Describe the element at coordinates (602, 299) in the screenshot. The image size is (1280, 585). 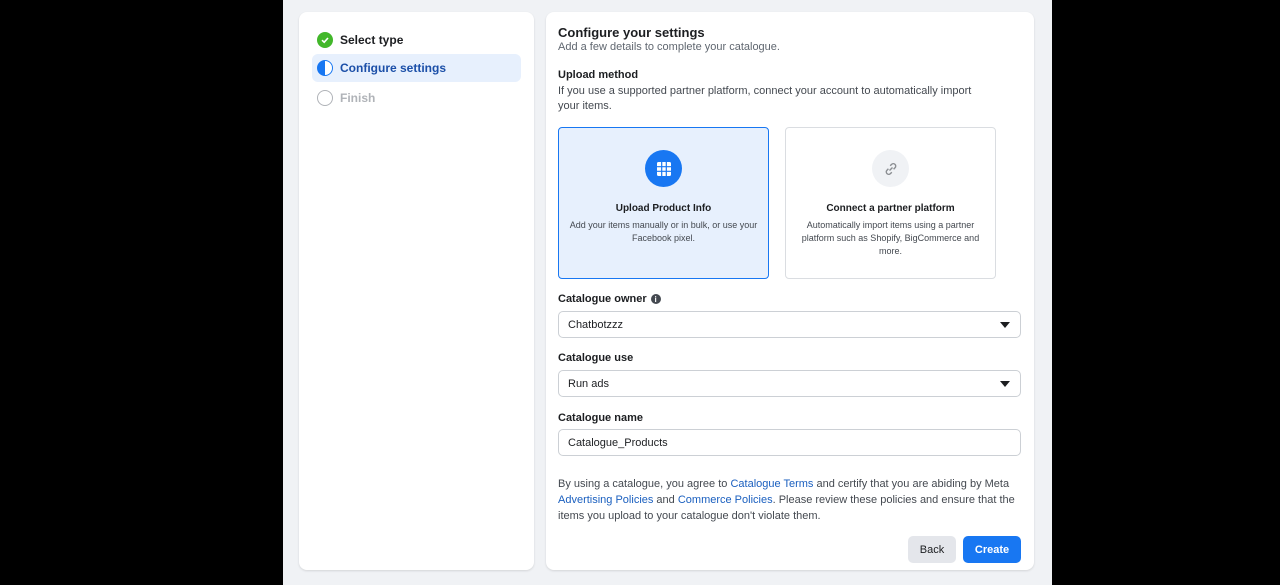
I see `catalogue-owner-label: Catalogue owner` at that location.